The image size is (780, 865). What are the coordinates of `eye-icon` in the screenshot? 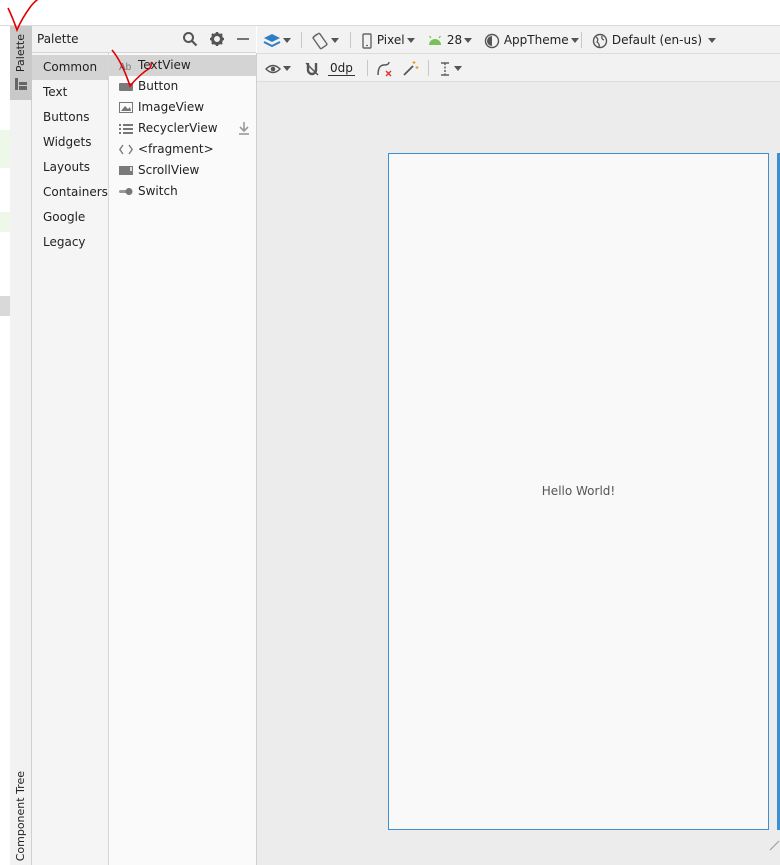 It's located at (273, 68).